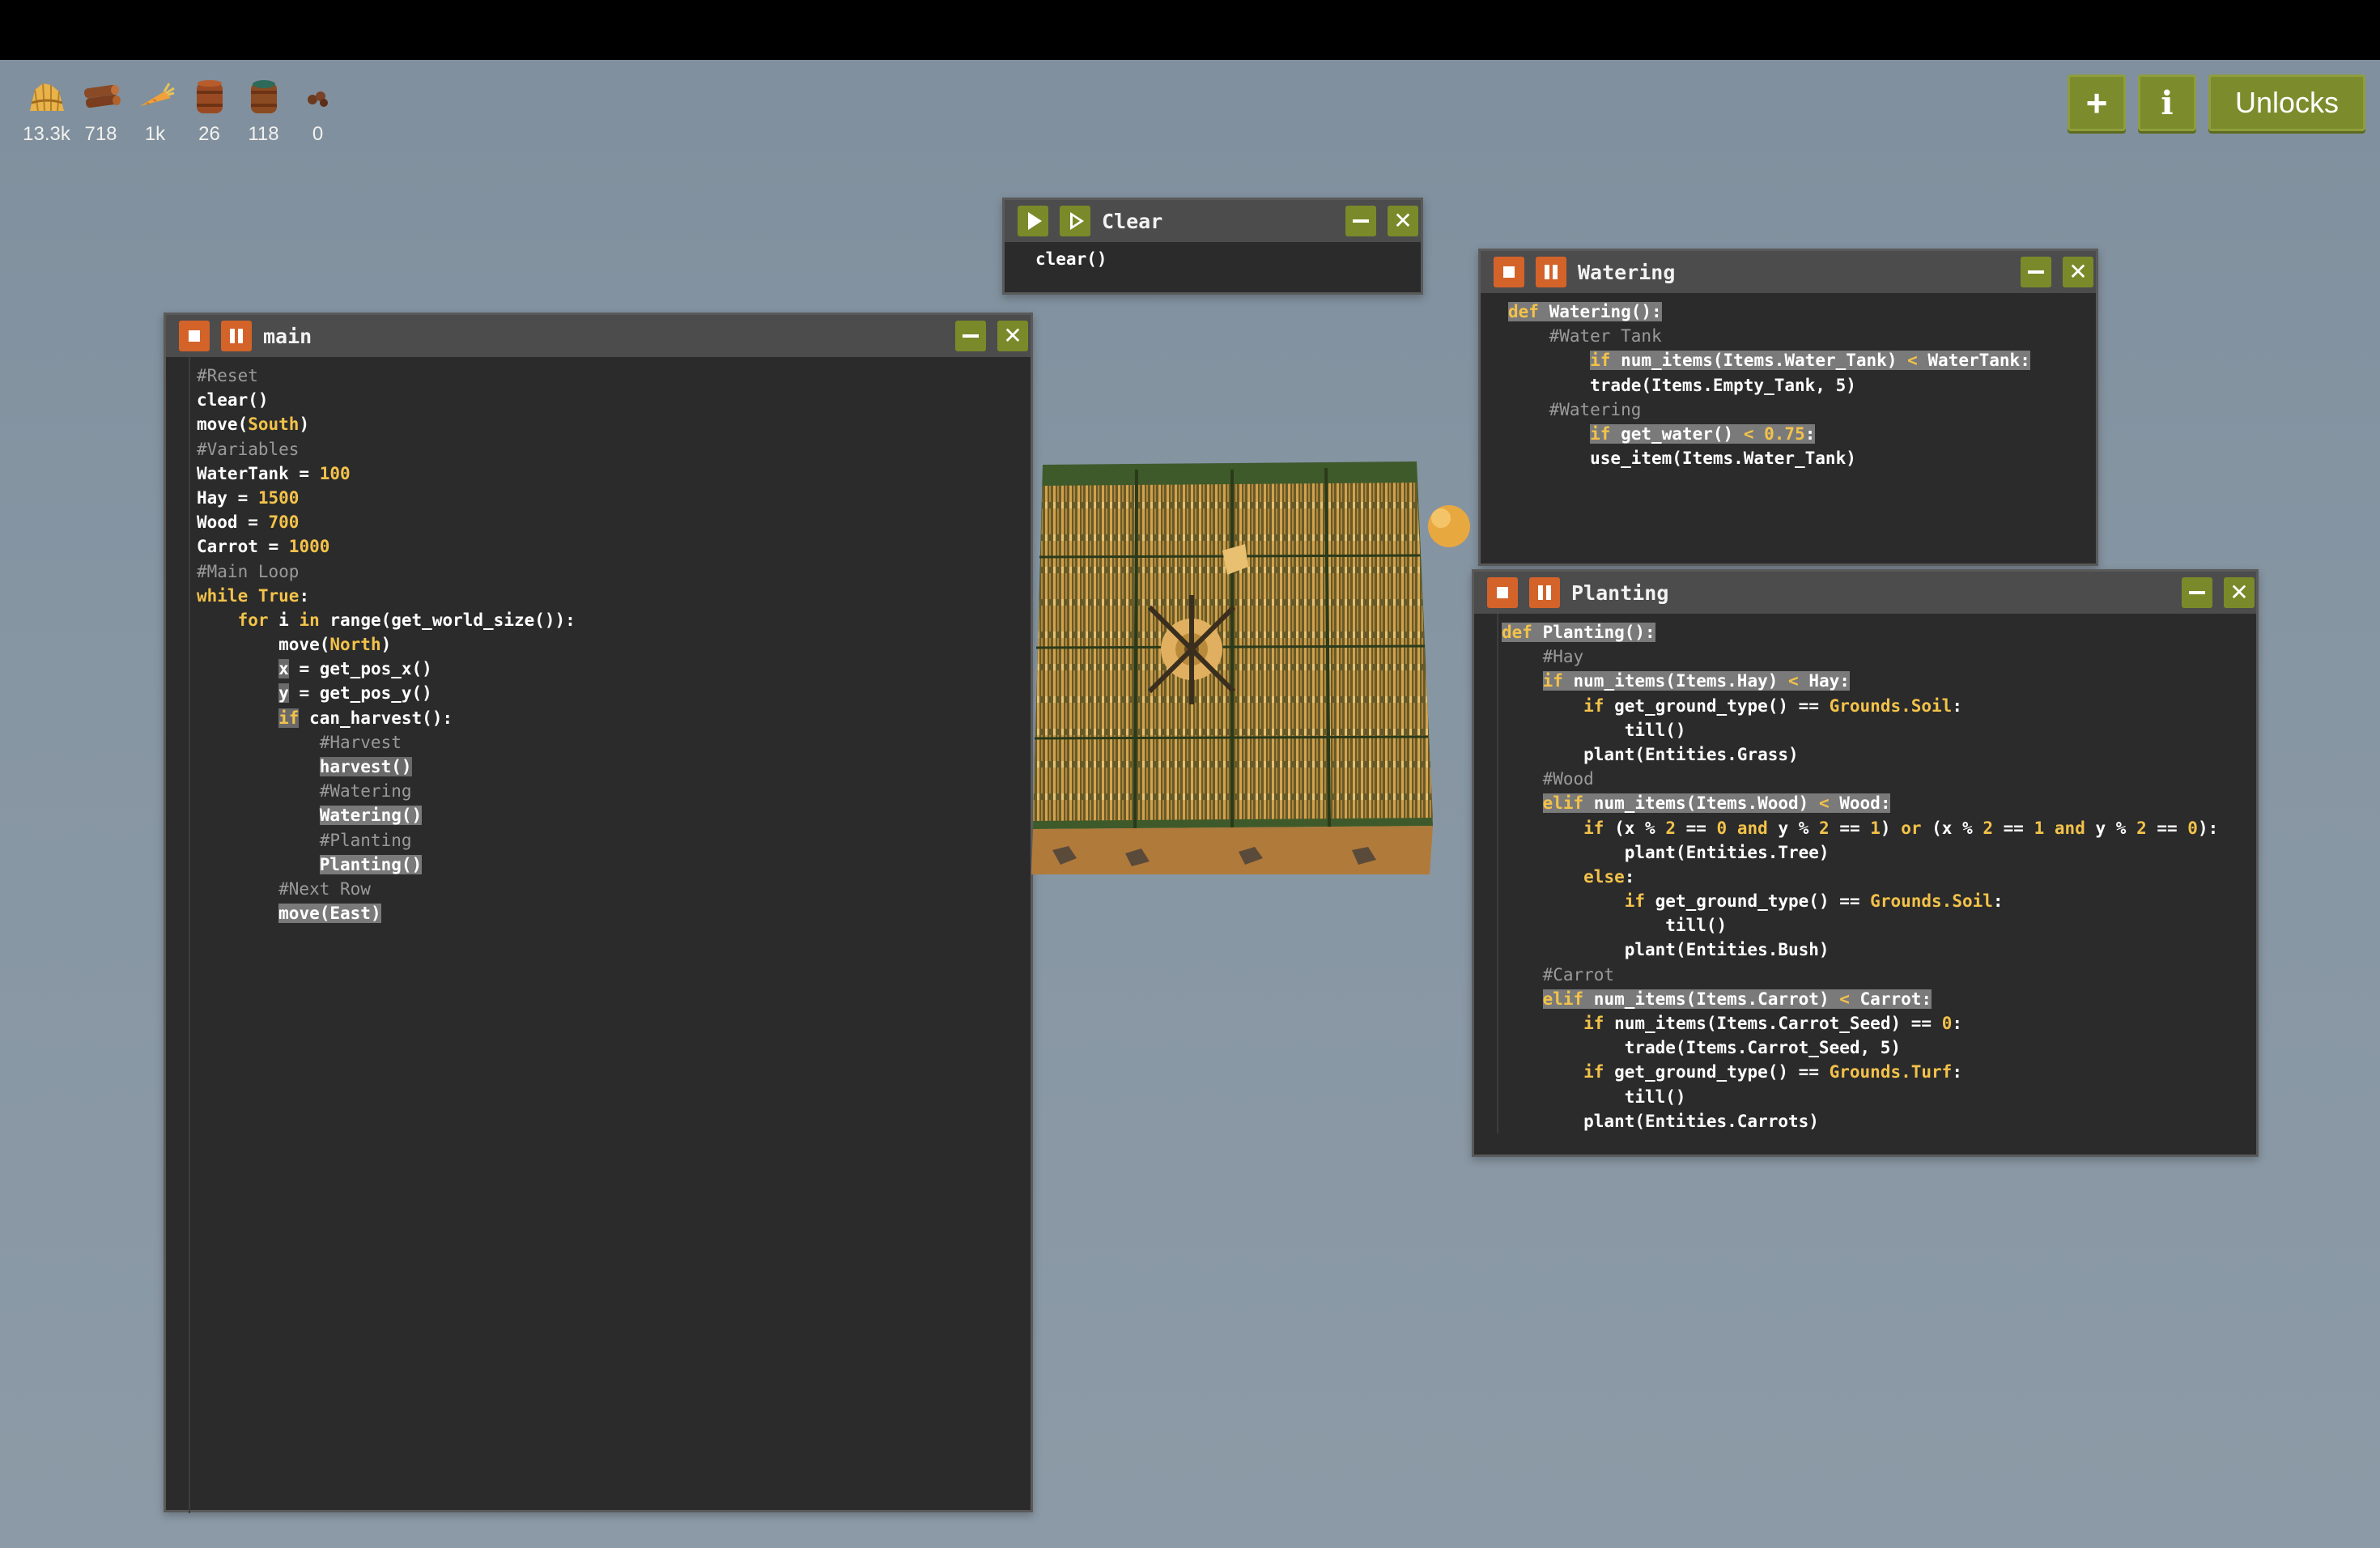 The image size is (2380, 1548). I want to click on info-button: i, so click(2167, 103).